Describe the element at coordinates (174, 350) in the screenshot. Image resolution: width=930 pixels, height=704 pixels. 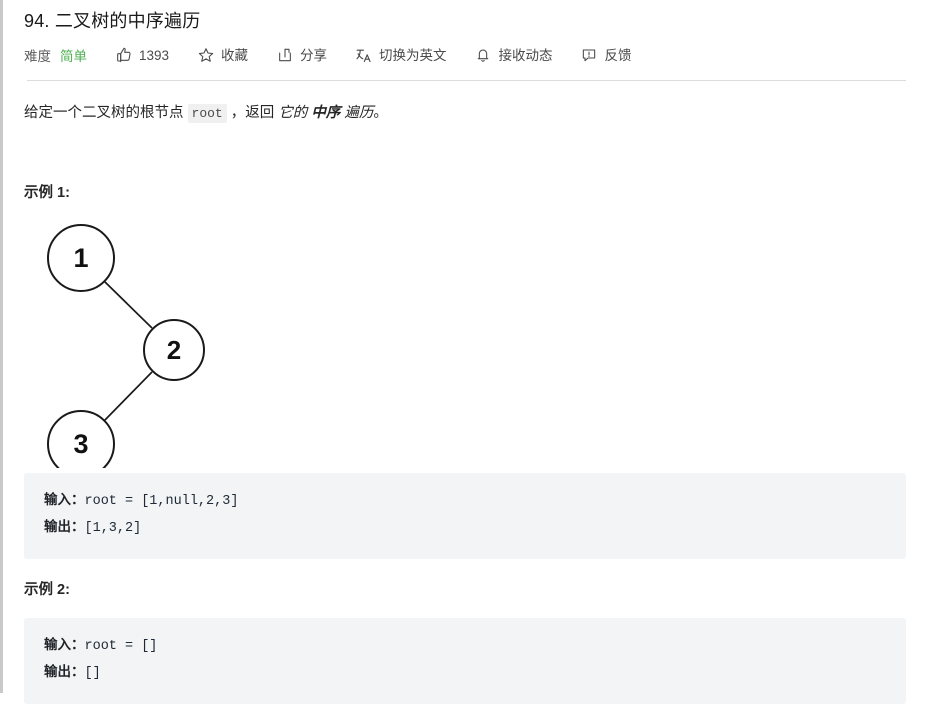
I see `tree-node-label-2: 2` at that location.